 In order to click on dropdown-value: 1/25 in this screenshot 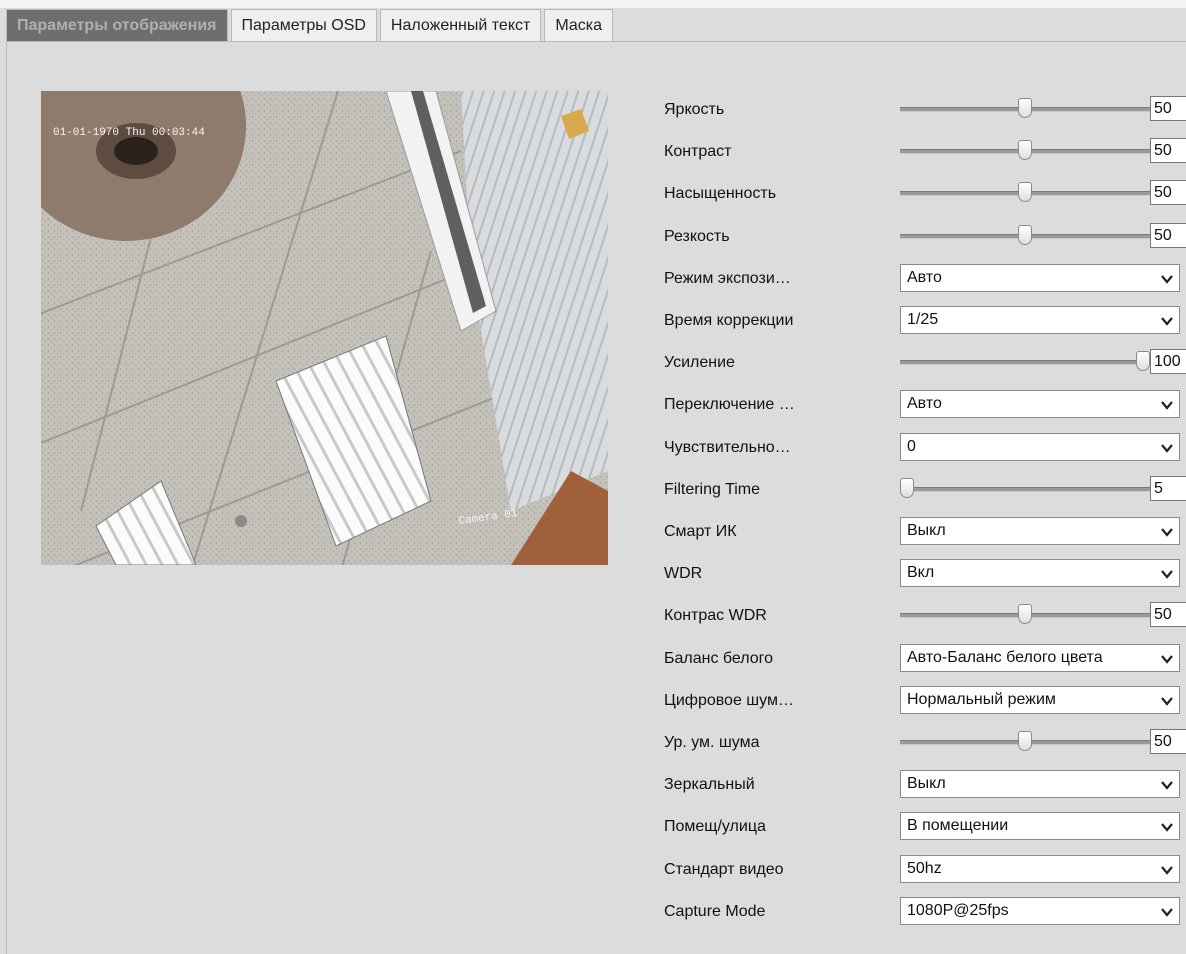, I will do `click(923, 319)`.